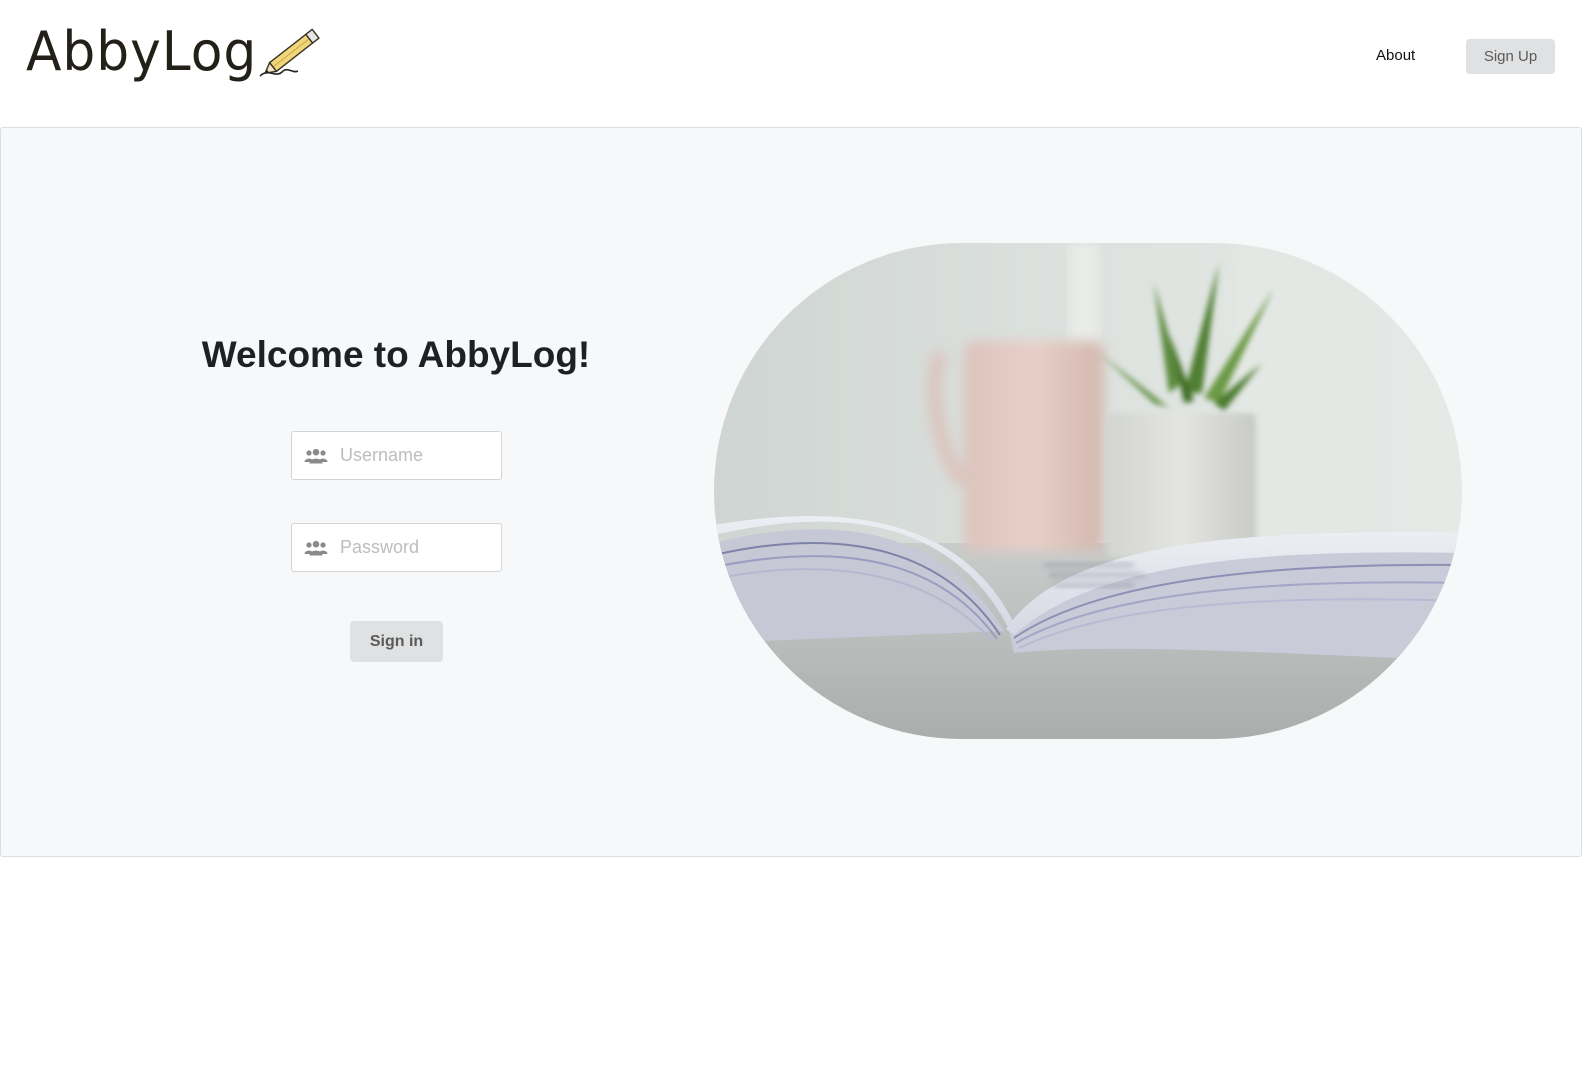 This screenshot has width=1582, height=1085. Describe the element at coordinates (396, 641) in the screenshot. I see `signin-button: Sign in` at that location.